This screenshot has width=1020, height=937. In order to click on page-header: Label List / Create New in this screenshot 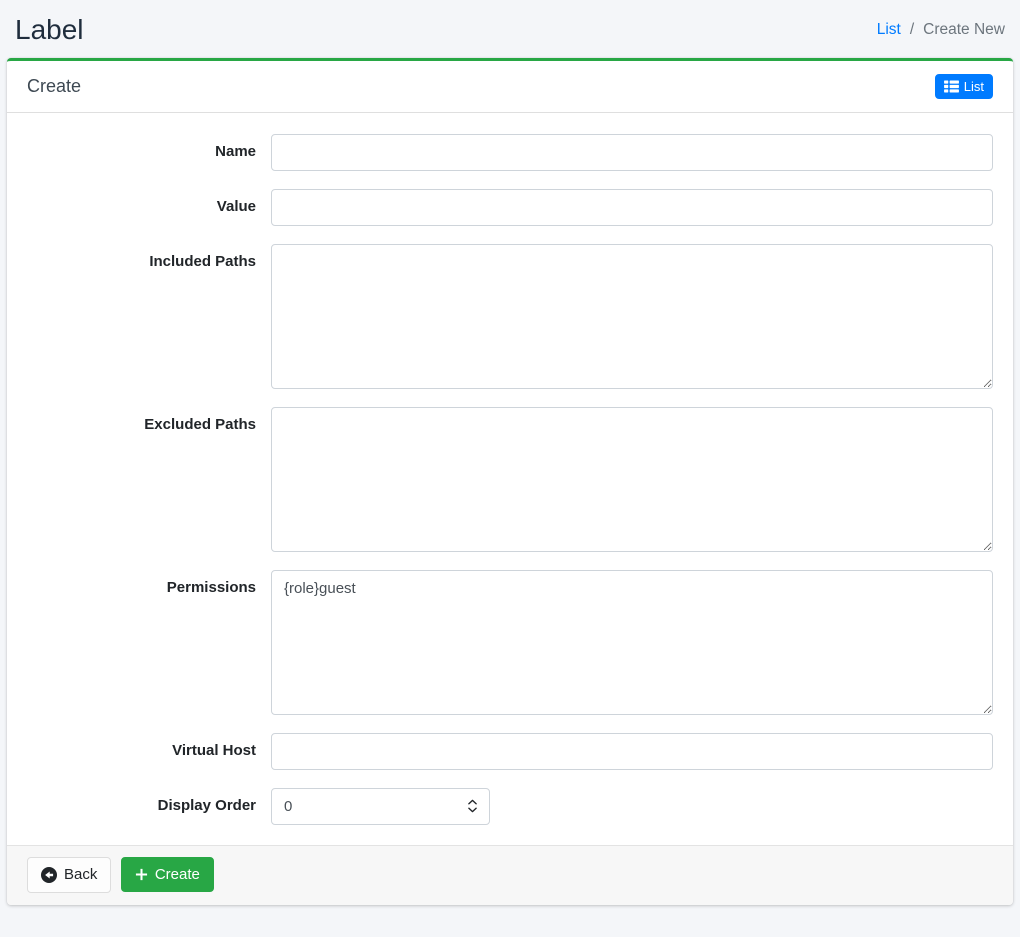, I will do `click(510, 29)`.